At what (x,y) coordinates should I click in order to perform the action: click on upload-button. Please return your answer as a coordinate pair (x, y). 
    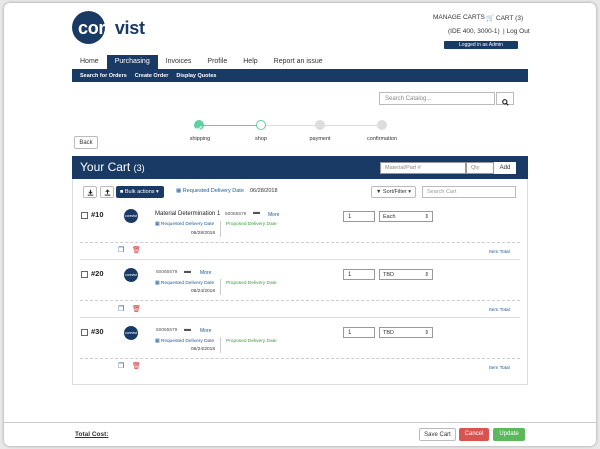
    Looking at the image, I should click on (107, 192).